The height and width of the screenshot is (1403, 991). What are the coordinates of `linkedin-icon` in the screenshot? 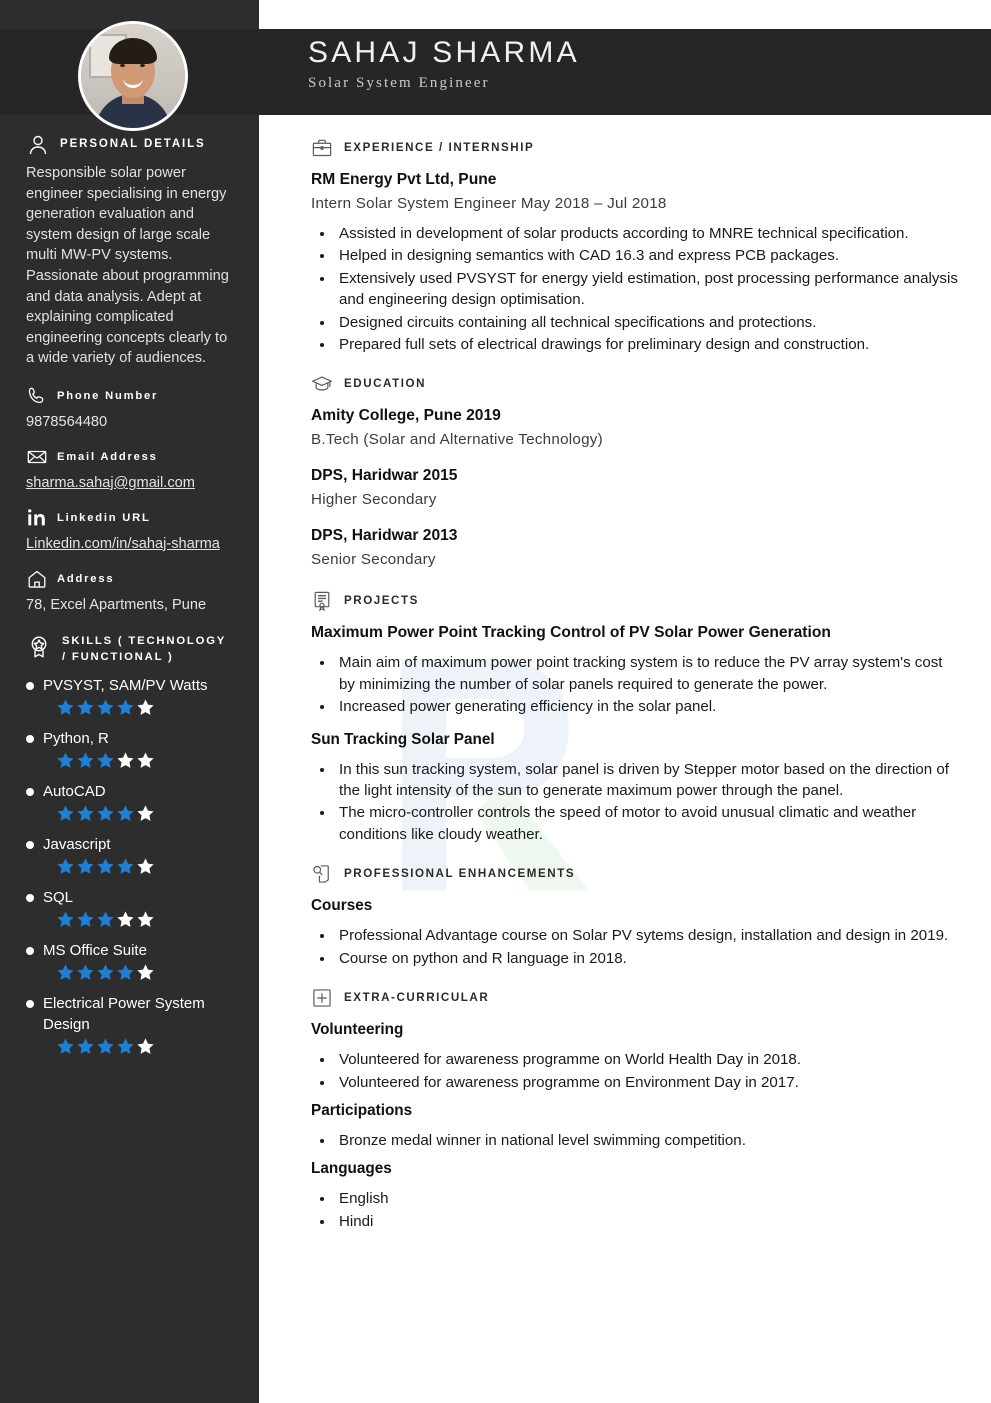 It's located at (37, 518).